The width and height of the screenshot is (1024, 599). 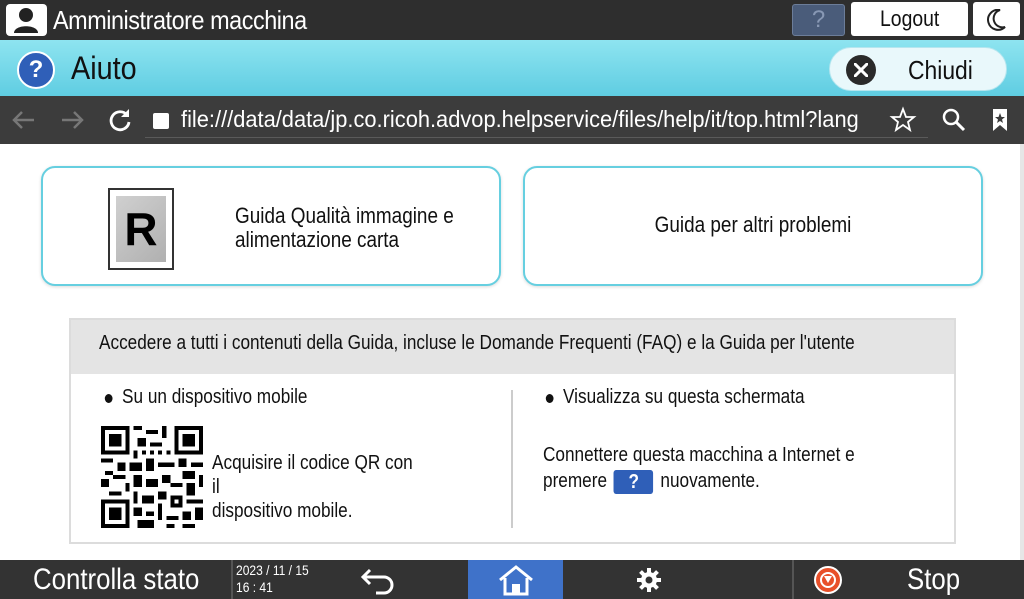 What do you see at coordinates (940, 70) in the screenshot?
I see `close-label: Chiudi` at bounding box center [940, 70].